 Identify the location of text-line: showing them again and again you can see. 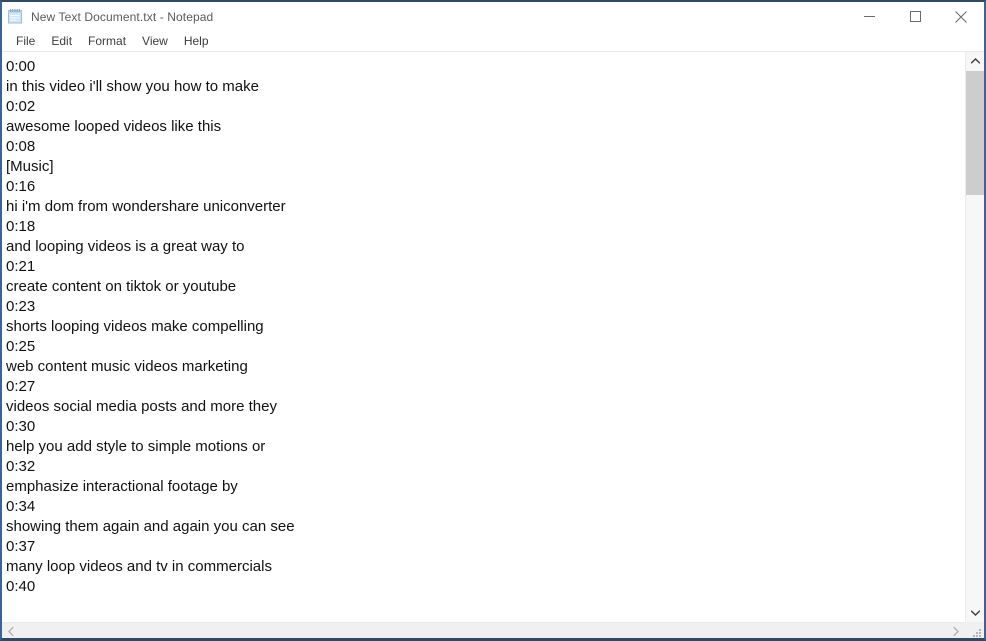
(150, 526).